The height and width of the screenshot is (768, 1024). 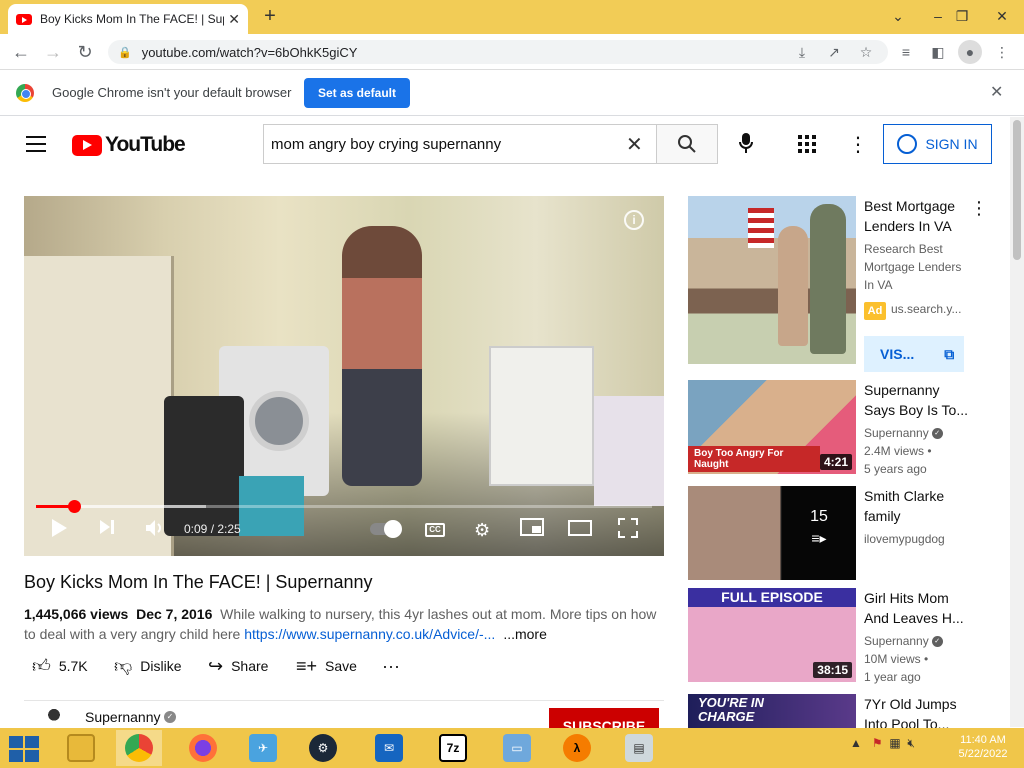 What do you see at coordinates (525, 634) in the screenshot?
I see `show-more-link: ...more` at bounding box center [525, 634].